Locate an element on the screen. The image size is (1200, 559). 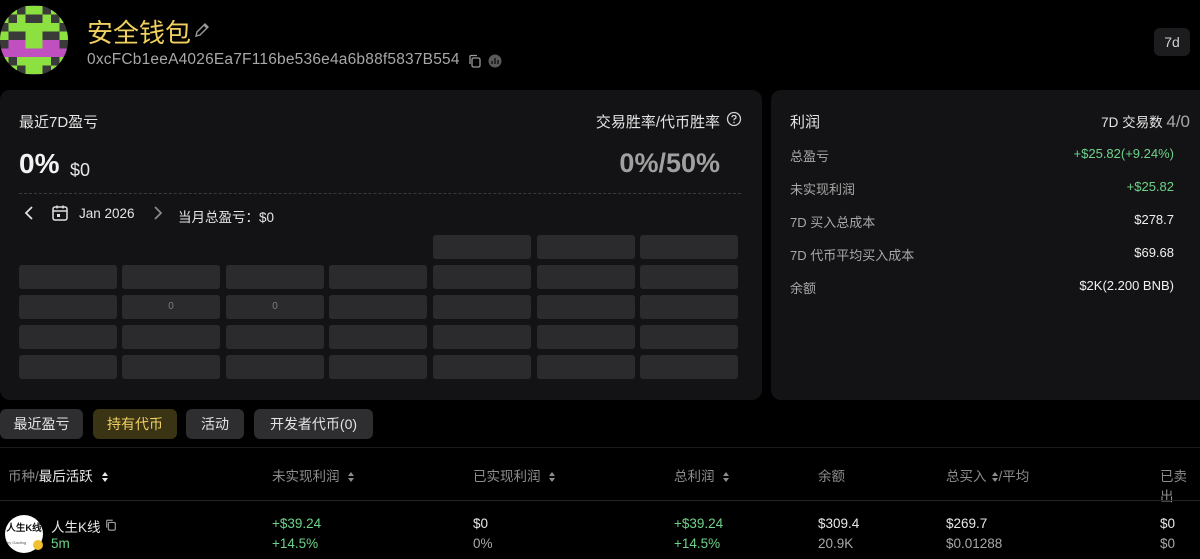
wallet-name: 安全钱包 is located at coordinates (139, 34).